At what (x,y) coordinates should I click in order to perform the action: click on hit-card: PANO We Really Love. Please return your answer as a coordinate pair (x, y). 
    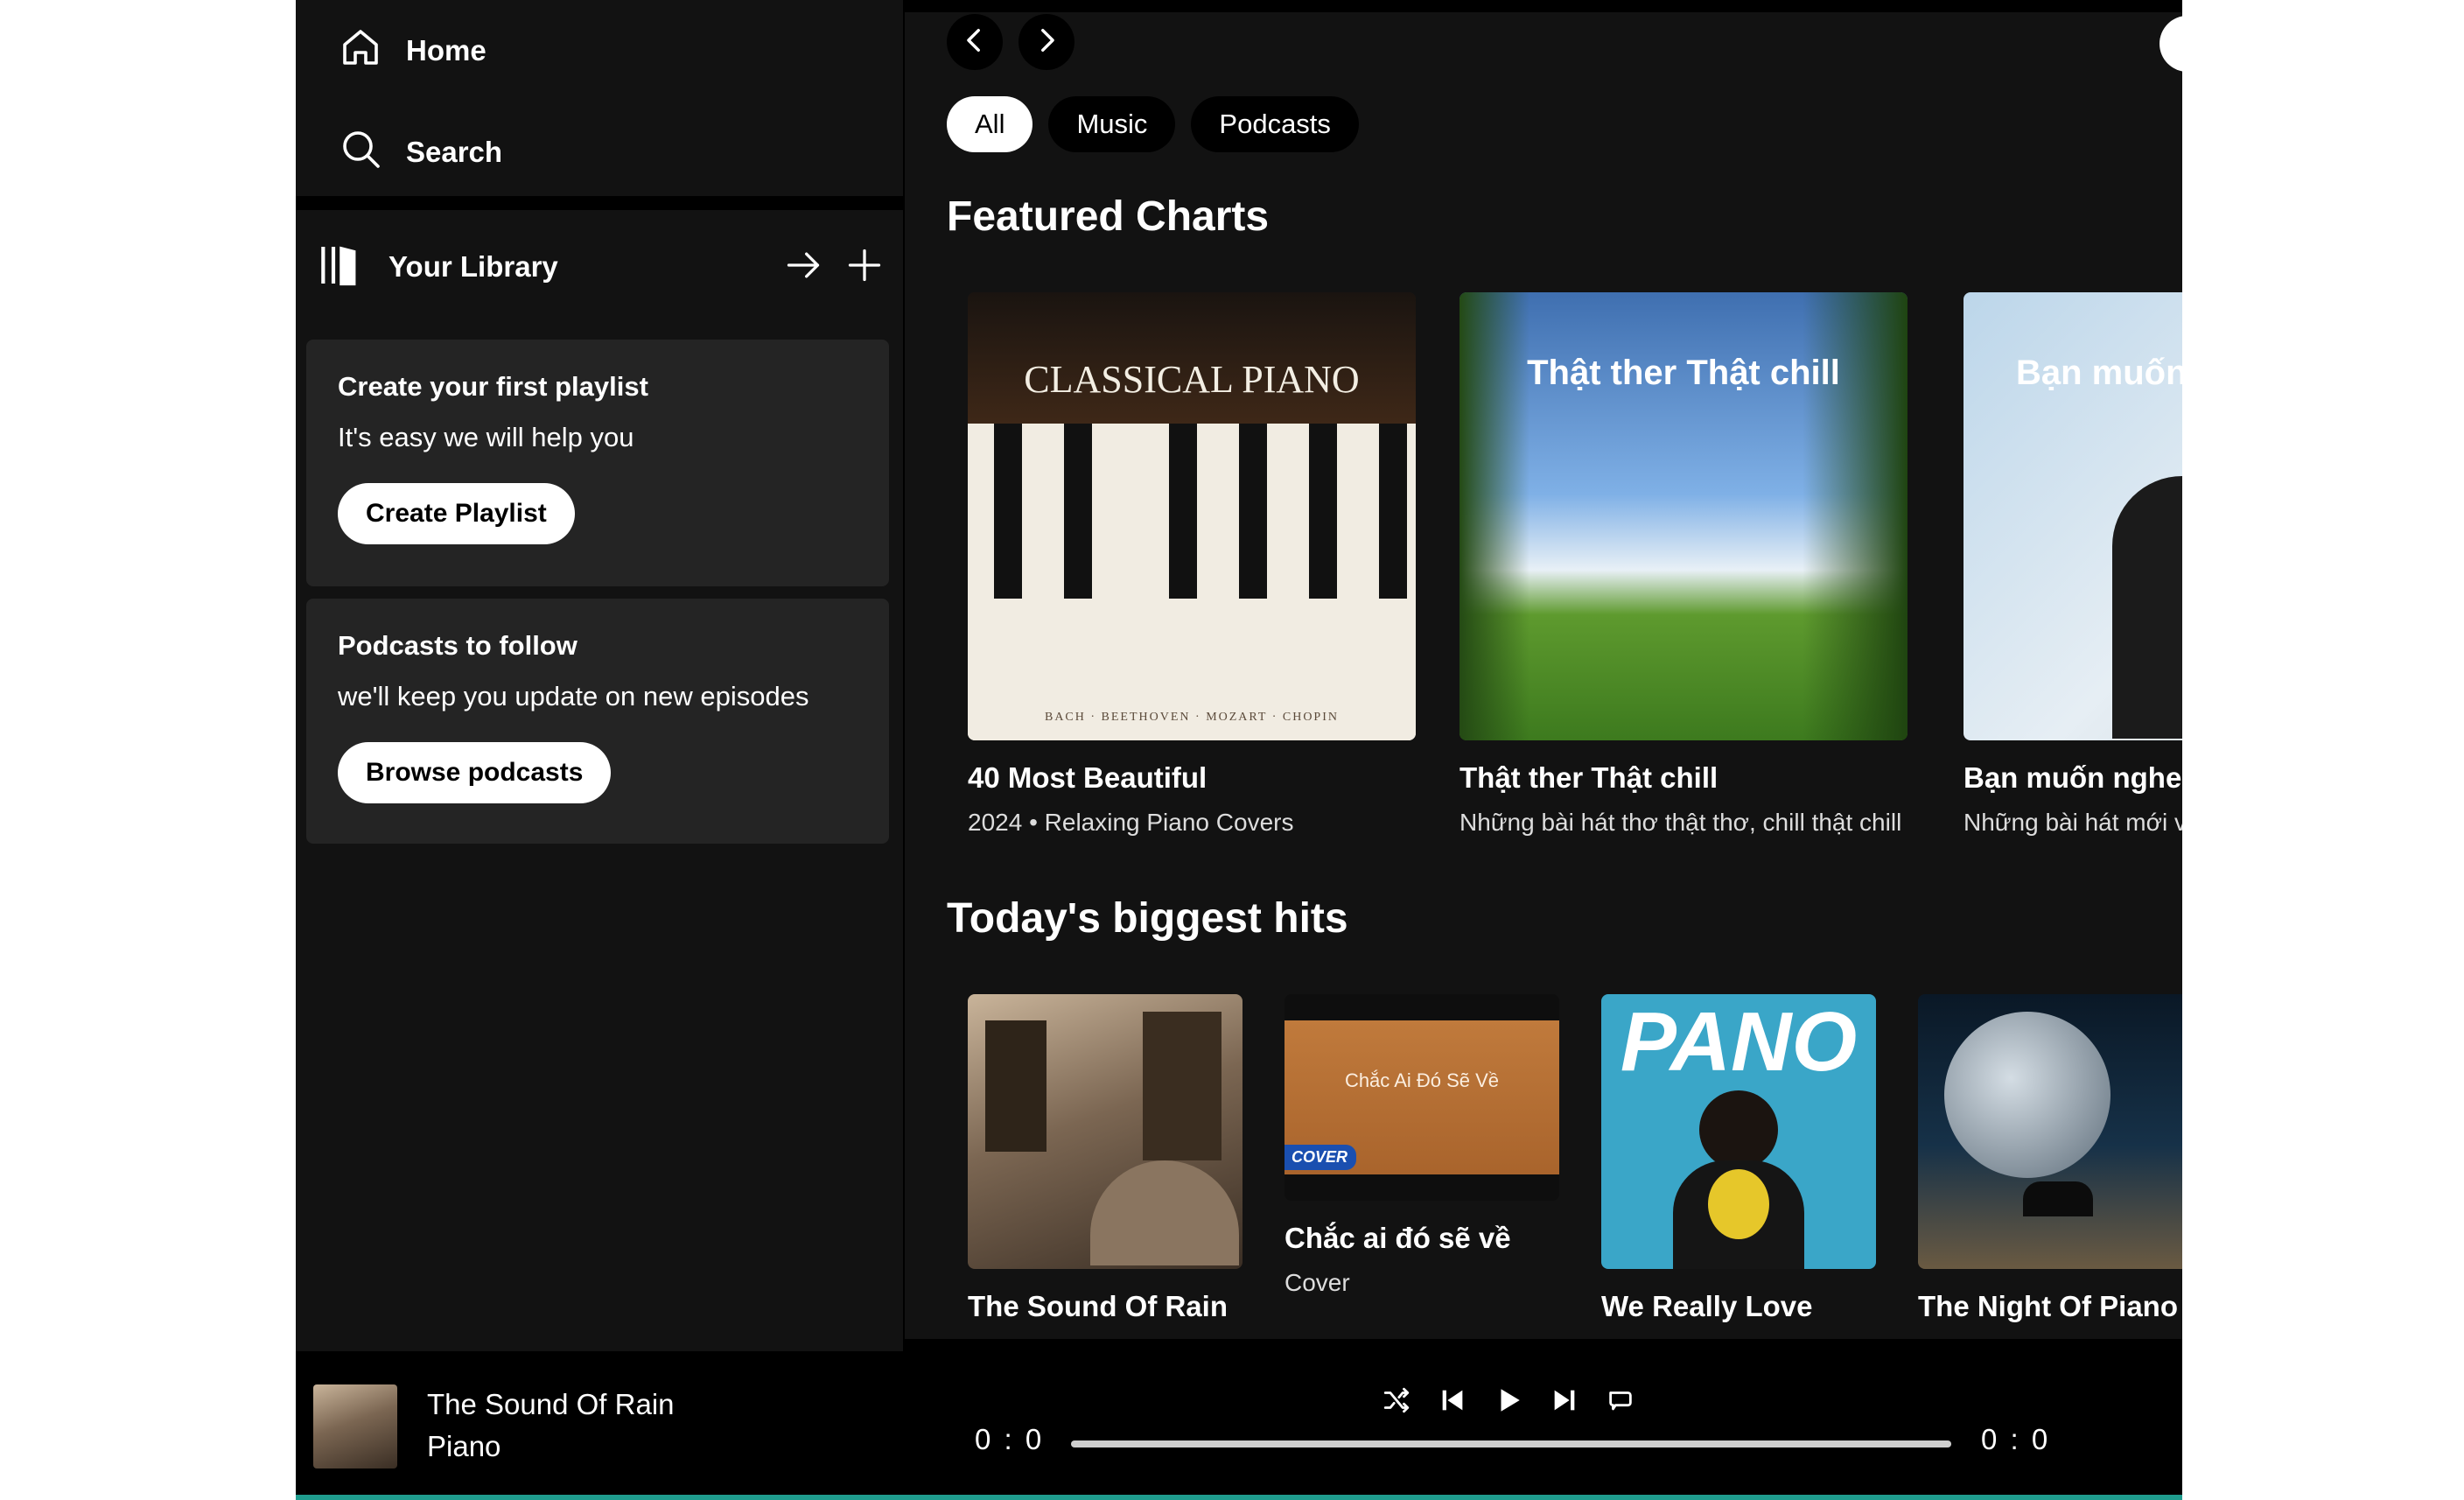
    Looking at the image, I should click on (1738, 1158).